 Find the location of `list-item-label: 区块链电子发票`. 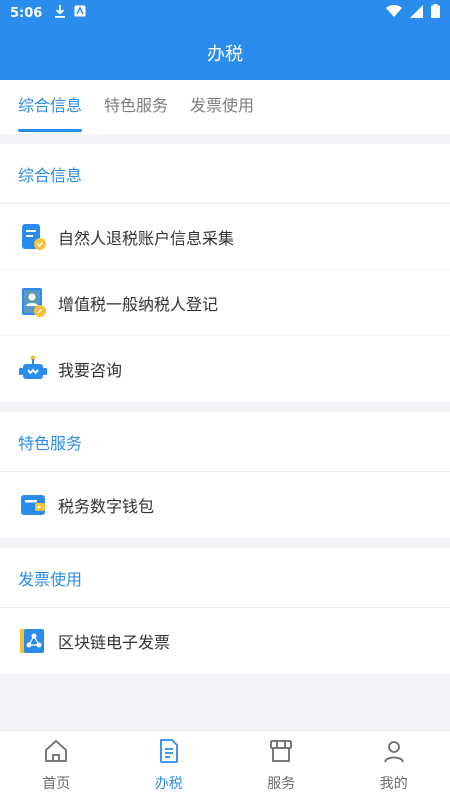

list-item-label: 区块链电子发票 is located at coordinates (114, 642).